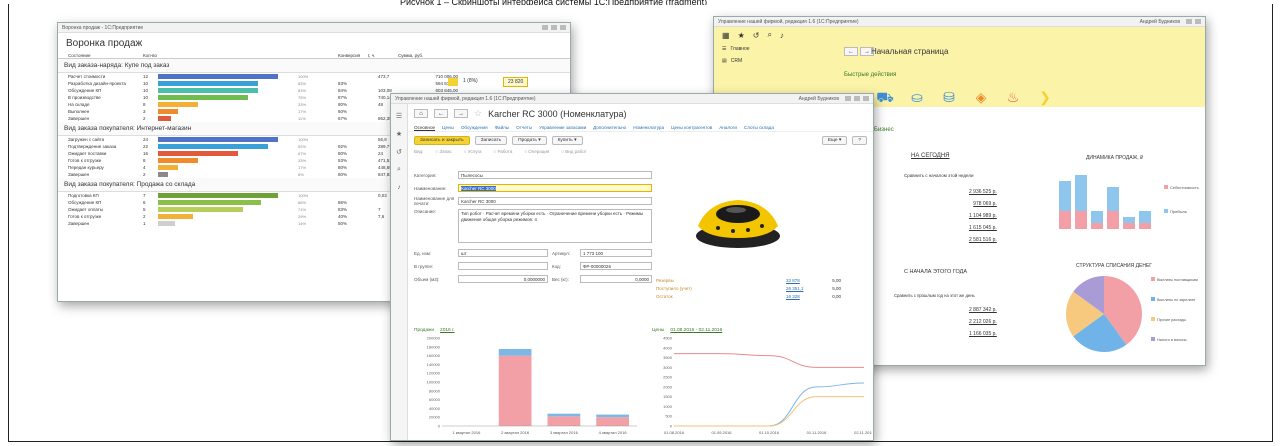 This screenshot has width=1281, height=446. Describe the element at coordinates (616, 253) in the screenshot. I see `article-field: 1 773 100` at that location.